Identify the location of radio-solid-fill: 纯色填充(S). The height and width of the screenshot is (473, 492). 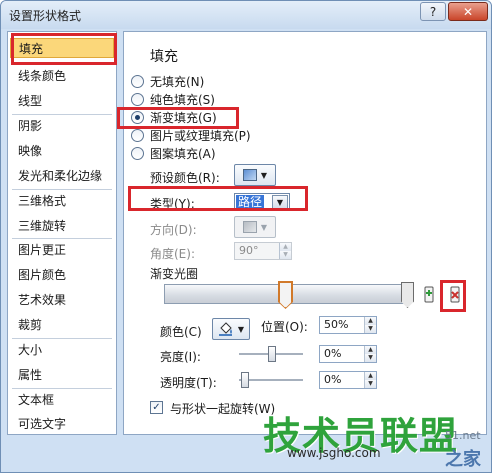
(173, 99).